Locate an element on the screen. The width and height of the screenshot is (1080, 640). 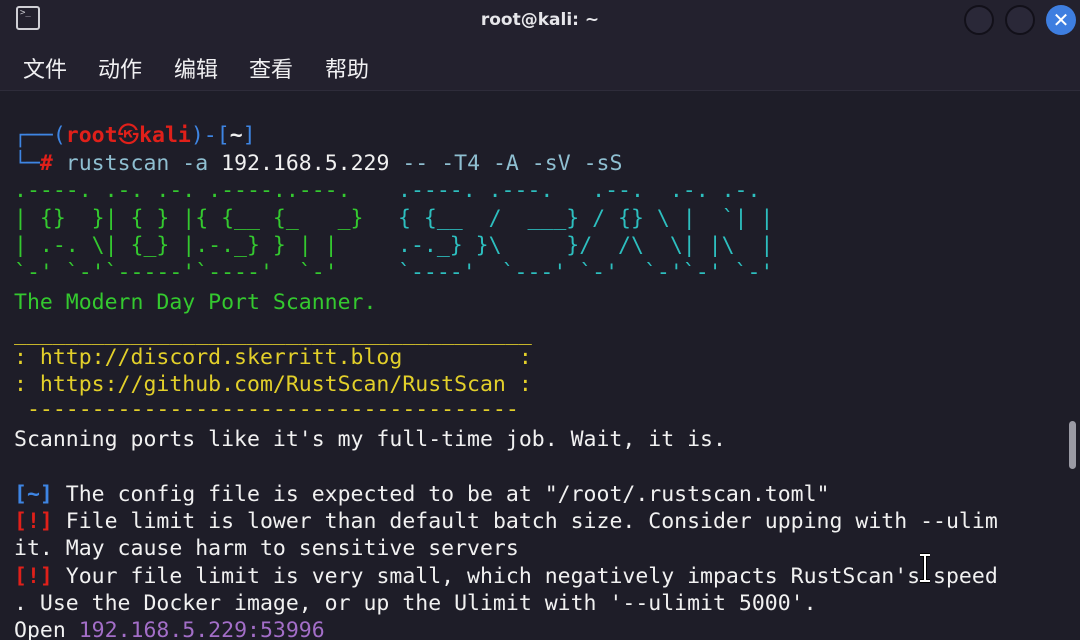
menu-edit: 编辑 is located at coordinates (196, 68).